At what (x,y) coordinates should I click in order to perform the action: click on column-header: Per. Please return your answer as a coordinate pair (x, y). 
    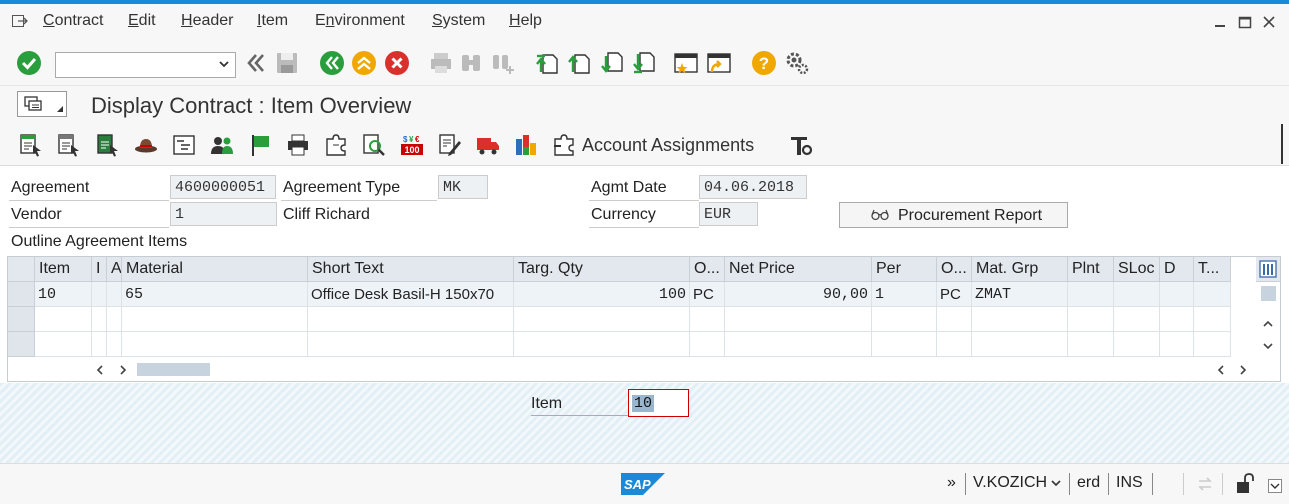
    Looking at the image, I should click on (904, 269).